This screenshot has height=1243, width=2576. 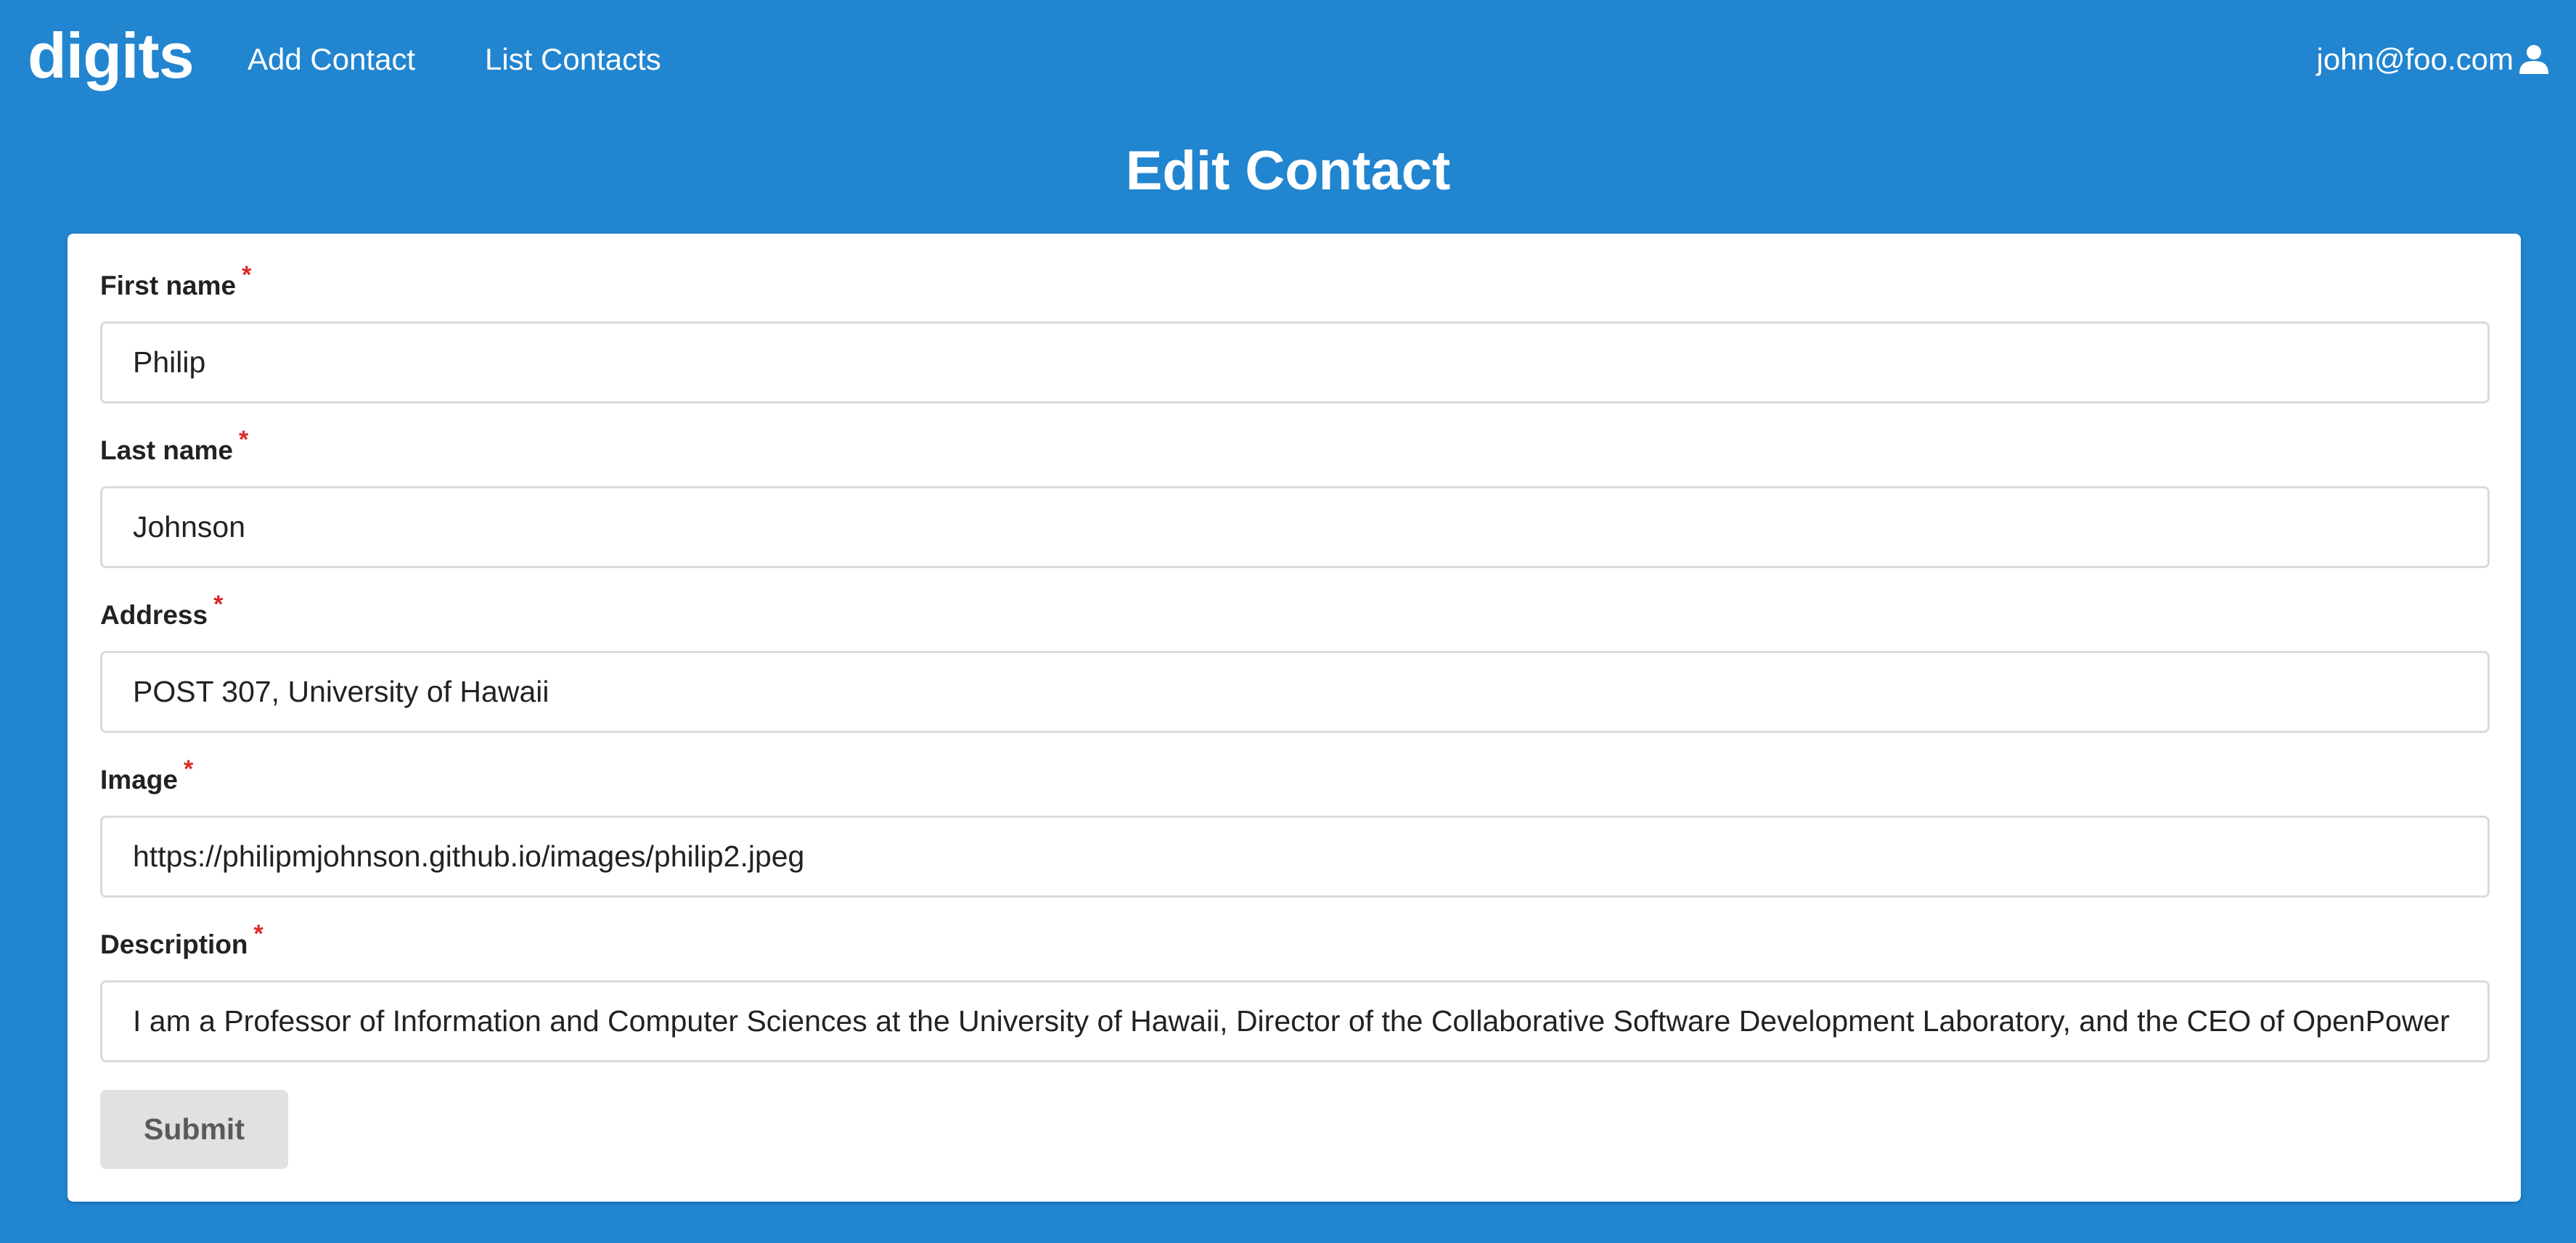 What do you see at coordinates (194, 1129) in the screenshot?
I see `submit-button: Submit` at bounding box center [194, 1129].